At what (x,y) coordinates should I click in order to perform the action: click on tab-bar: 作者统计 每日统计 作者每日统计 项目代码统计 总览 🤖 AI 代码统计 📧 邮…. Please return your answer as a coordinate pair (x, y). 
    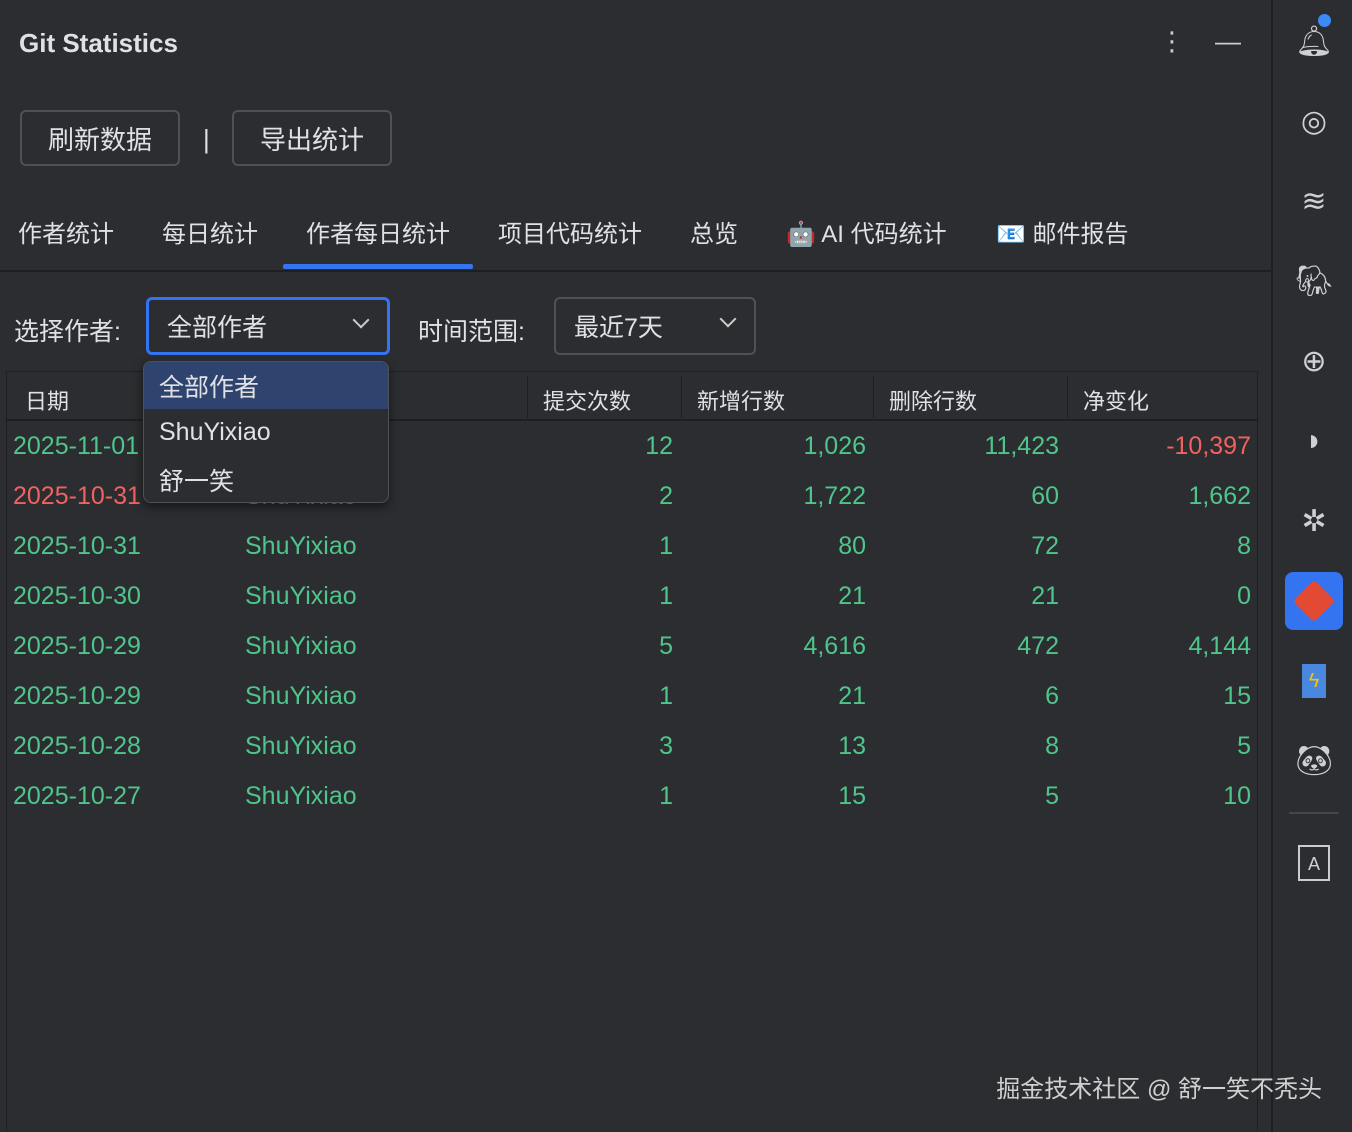
    Looking at the image, I should click on (635, 236).